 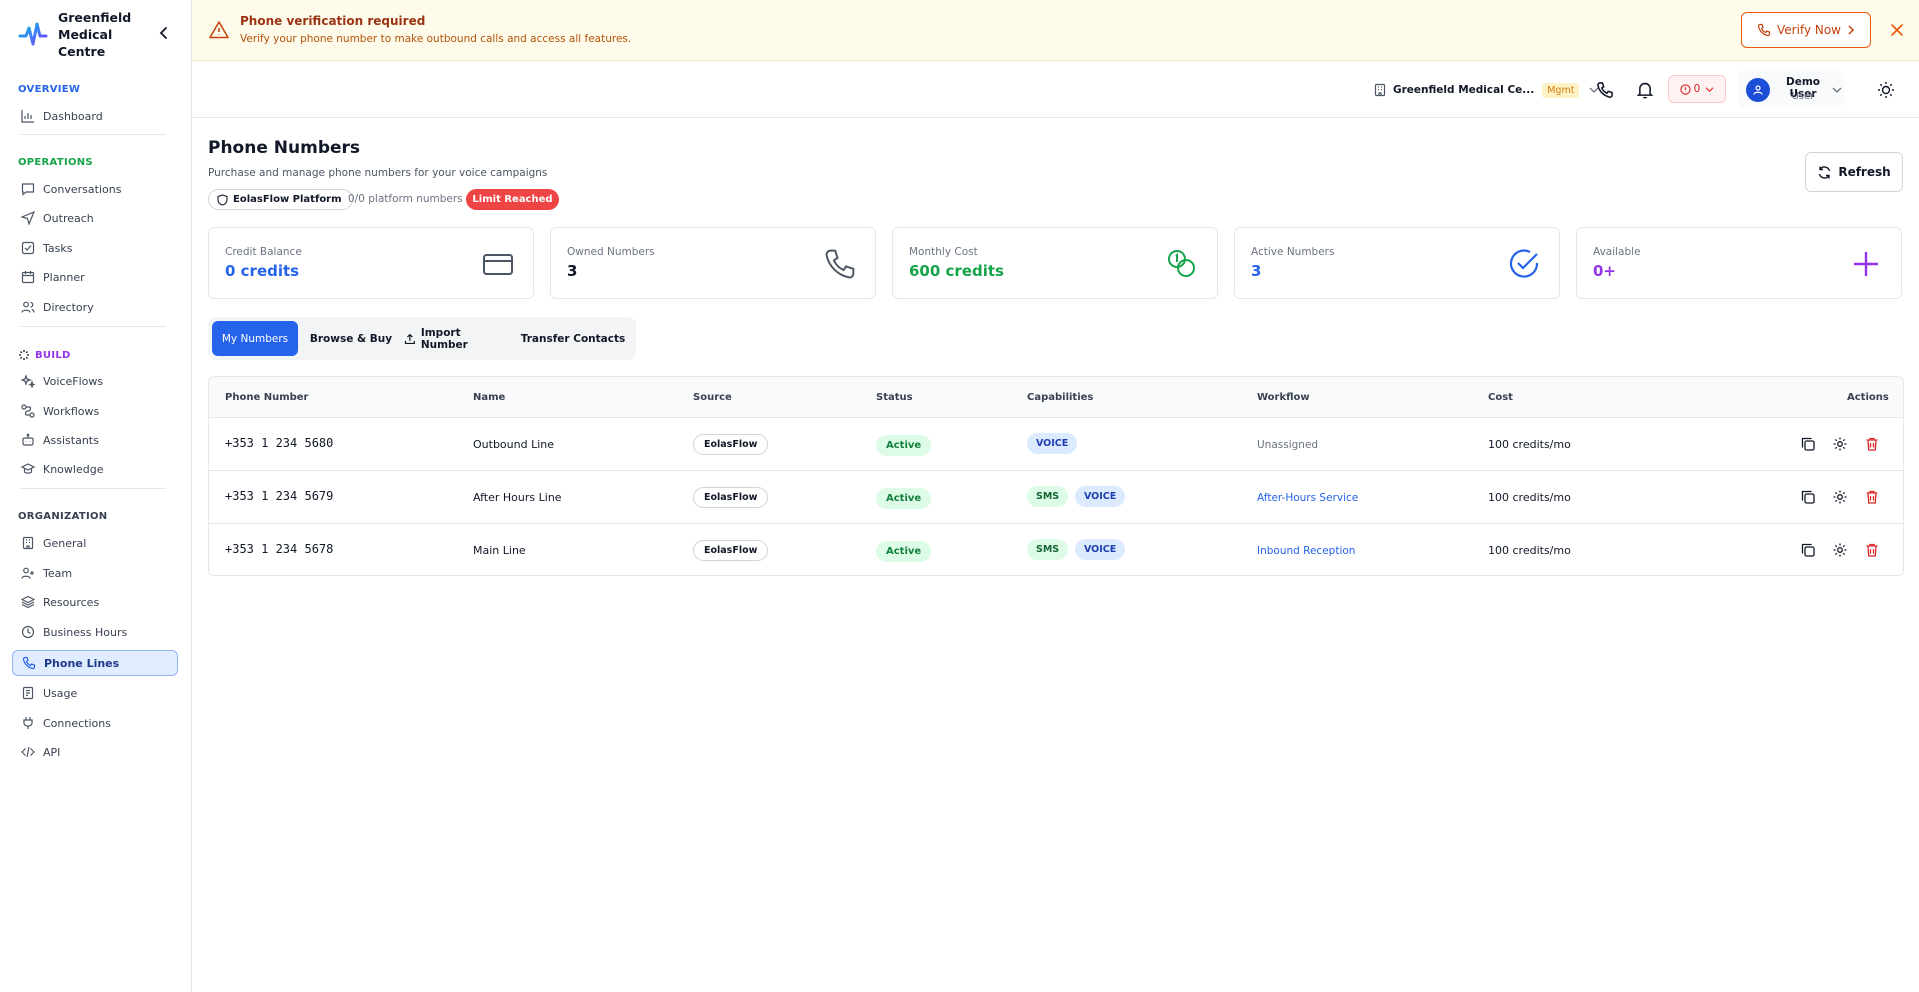 What do you see at coordinates (1048, 549) in the screenshot?
I see `capability-badge: SMS` at bounding box center [1048, 549].